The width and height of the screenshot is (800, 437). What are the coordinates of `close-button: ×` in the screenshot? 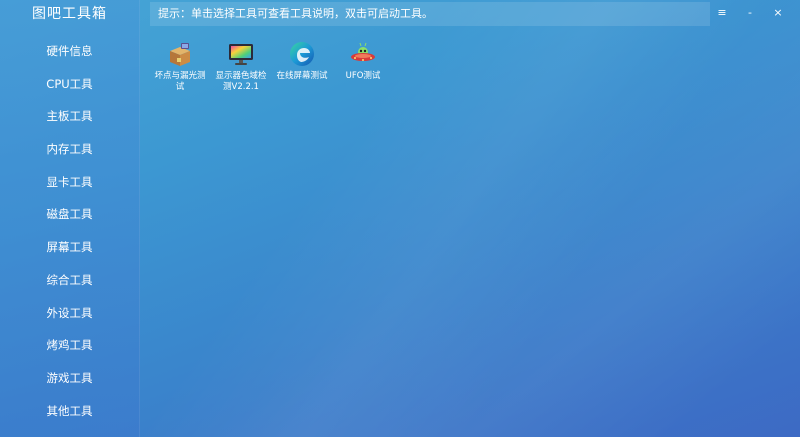 It's located at (778, 13).